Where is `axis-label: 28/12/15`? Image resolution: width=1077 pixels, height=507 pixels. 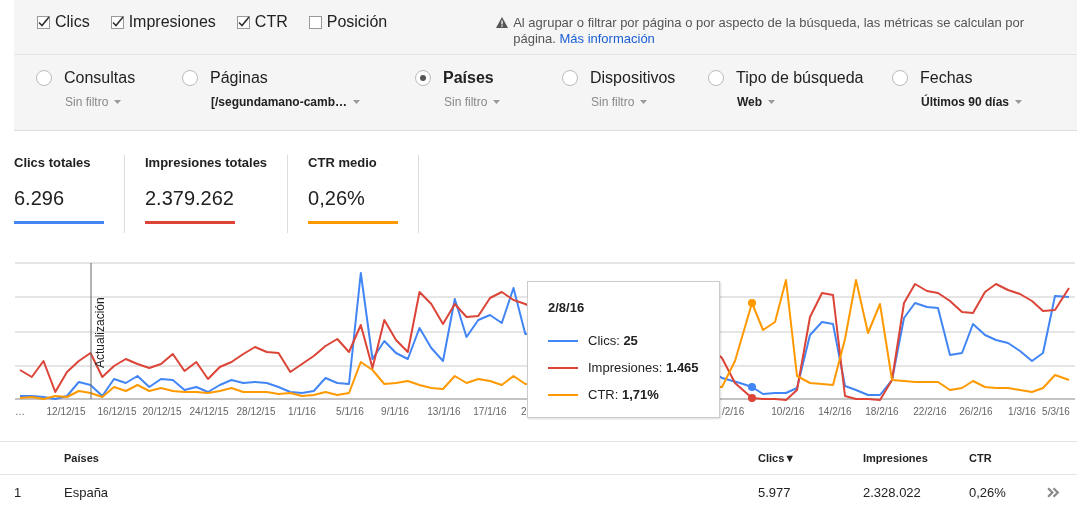
axis-label: 28/12/15 is located at coordinates (256, 411).